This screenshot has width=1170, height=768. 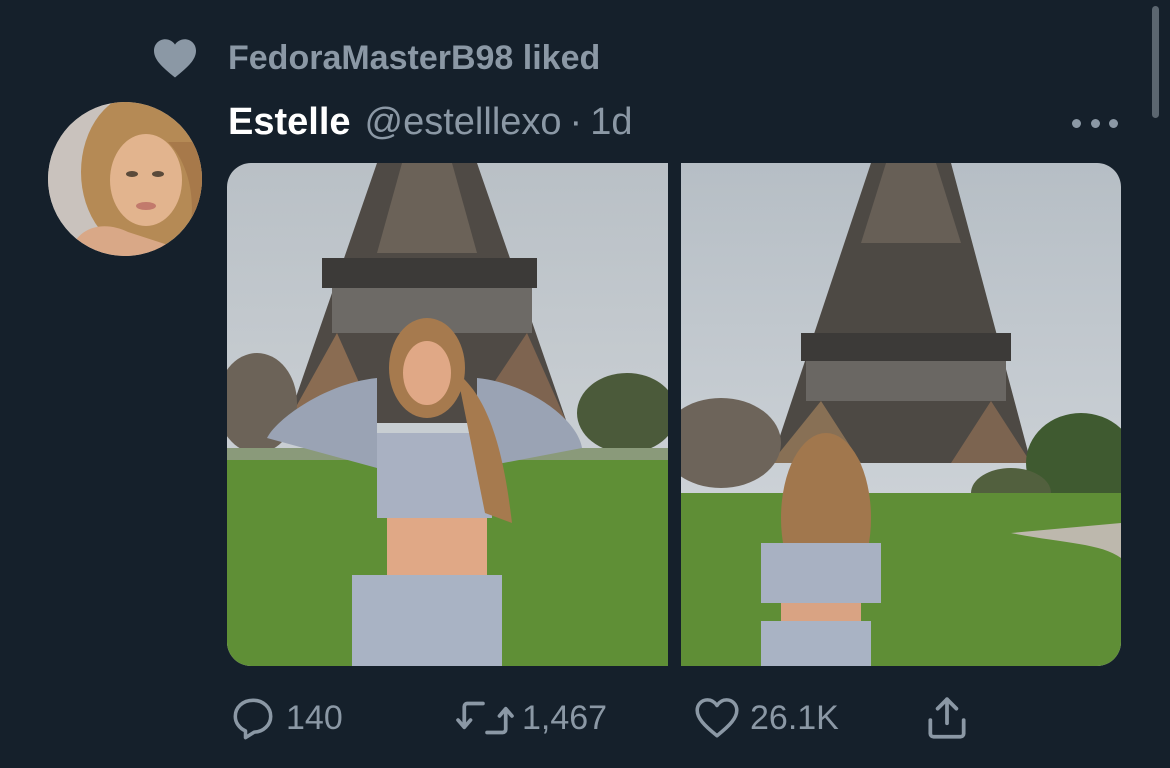 I want to click on heart-filled-icon, so click(x=175, y=58).